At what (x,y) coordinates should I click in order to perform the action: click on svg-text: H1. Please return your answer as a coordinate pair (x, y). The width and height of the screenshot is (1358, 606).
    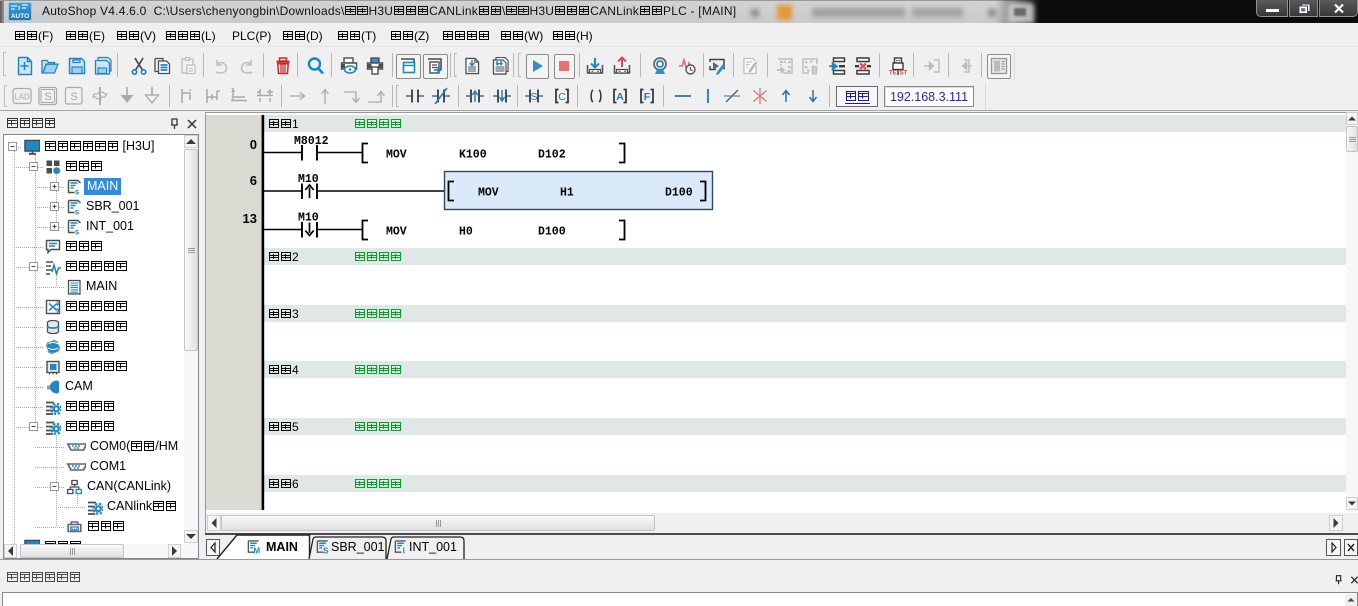
    Looking at the image, I should click on (567, 193).